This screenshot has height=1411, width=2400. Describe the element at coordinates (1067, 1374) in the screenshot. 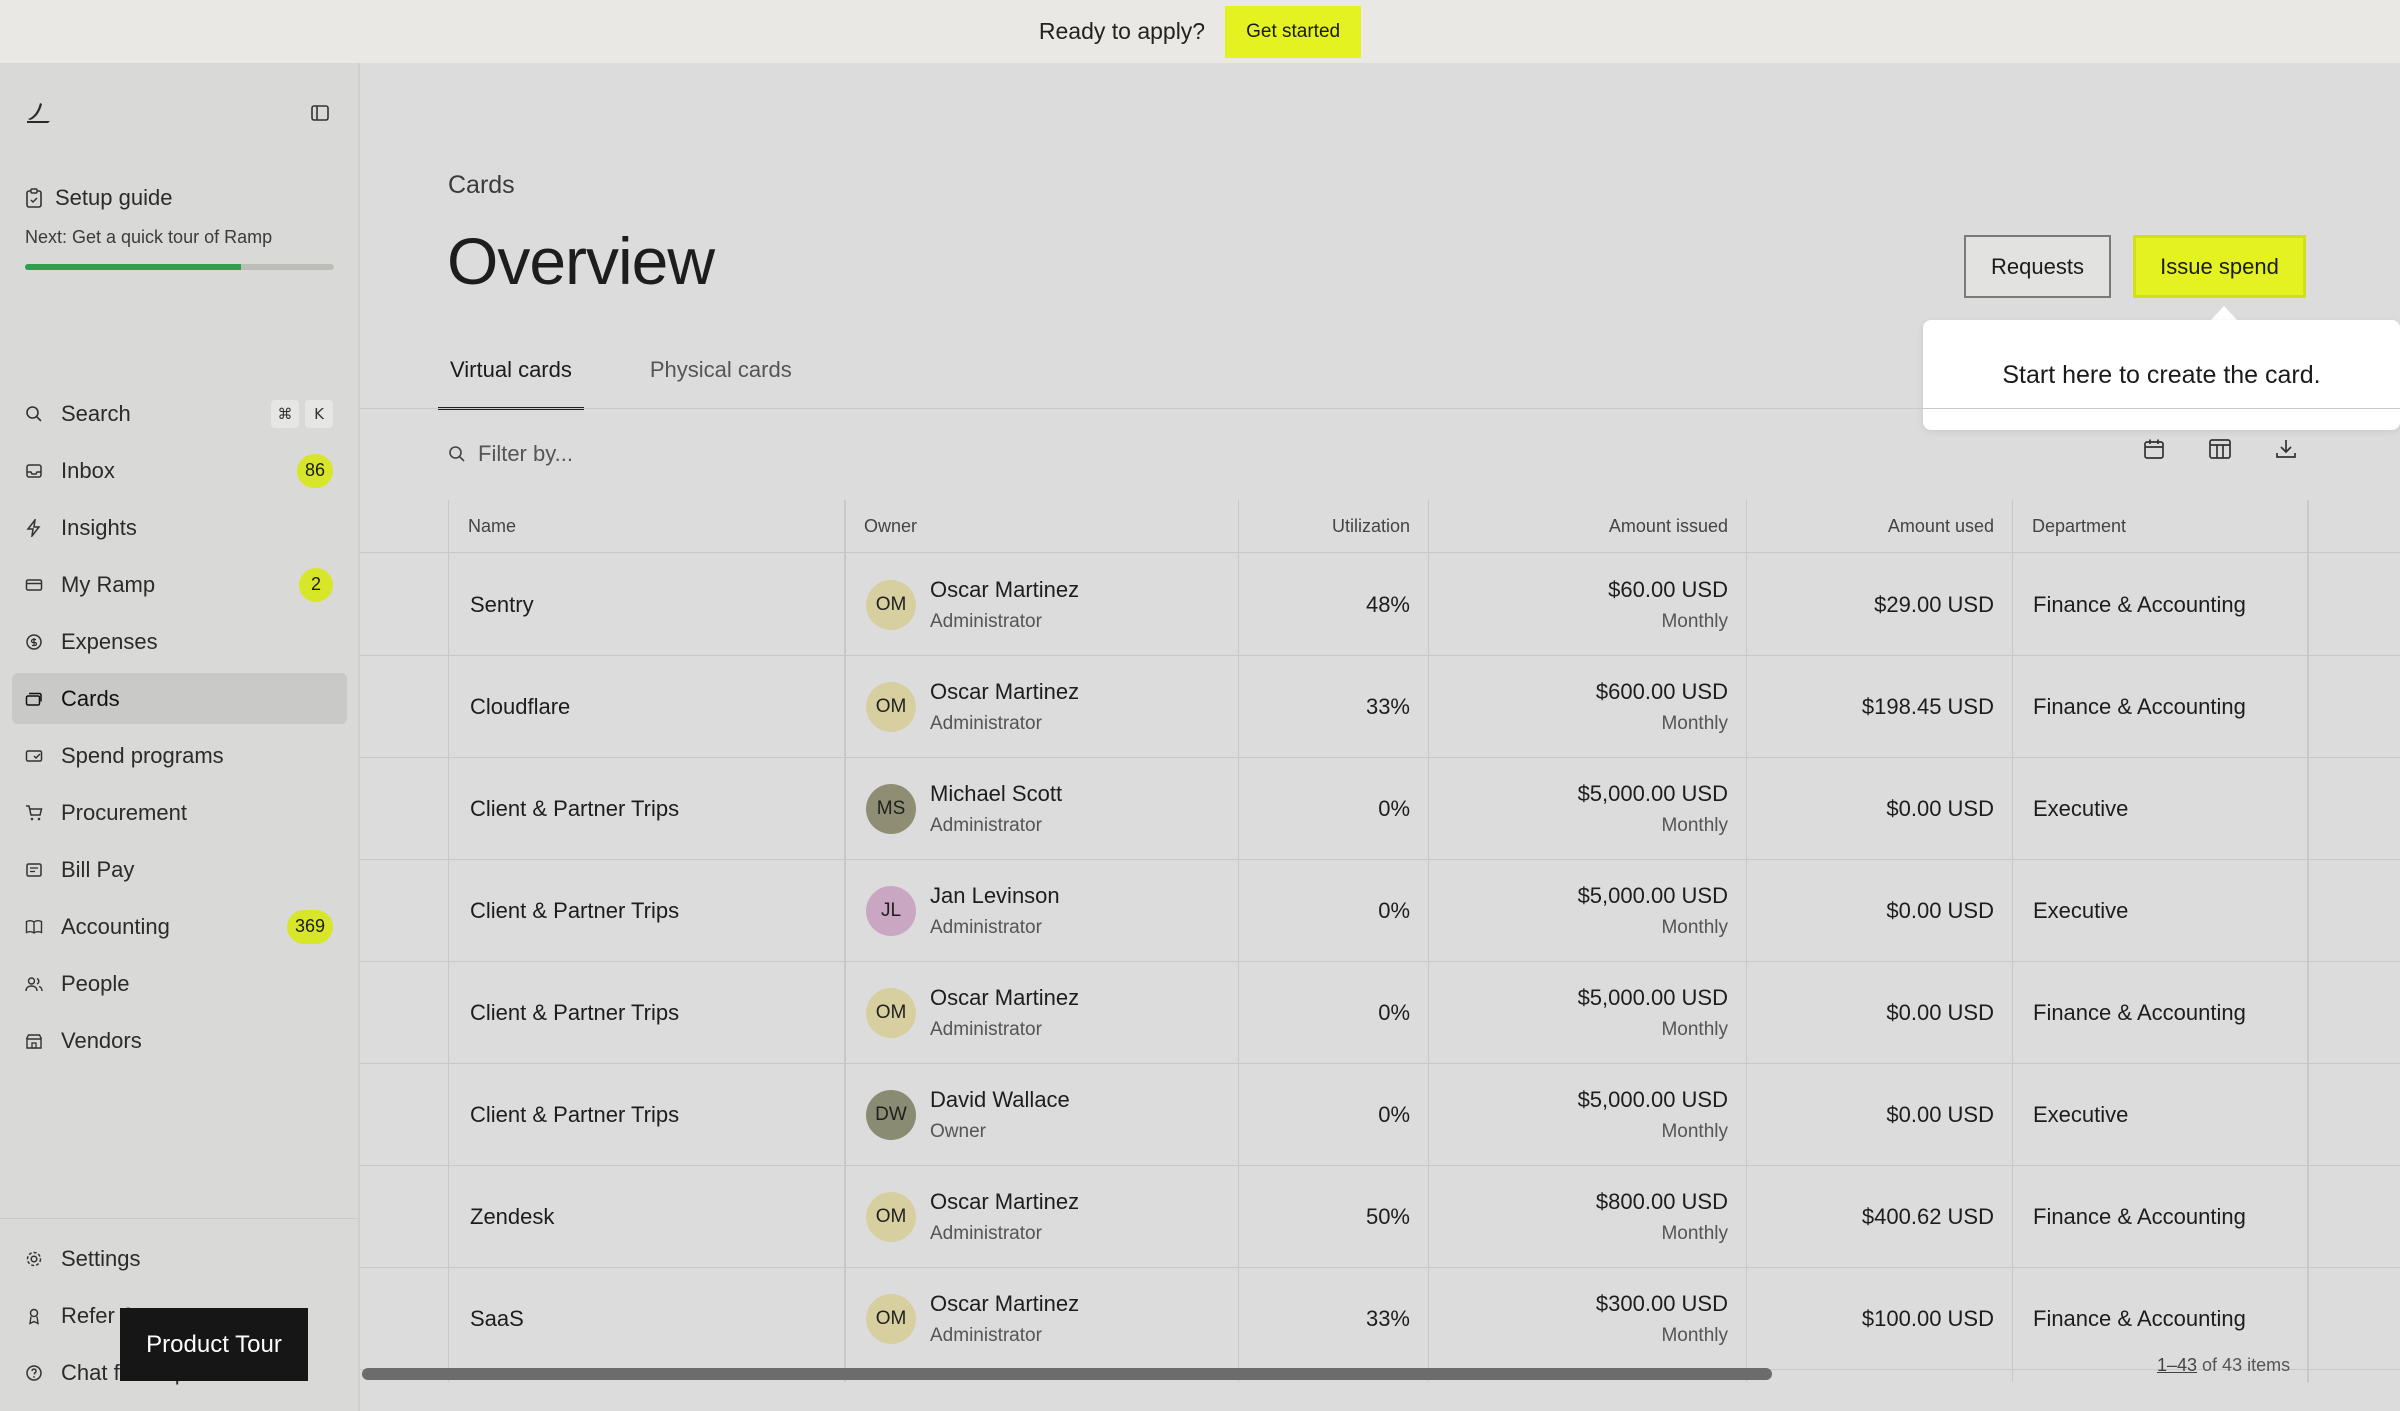

I see `horizontal-scrollbar` at that location.